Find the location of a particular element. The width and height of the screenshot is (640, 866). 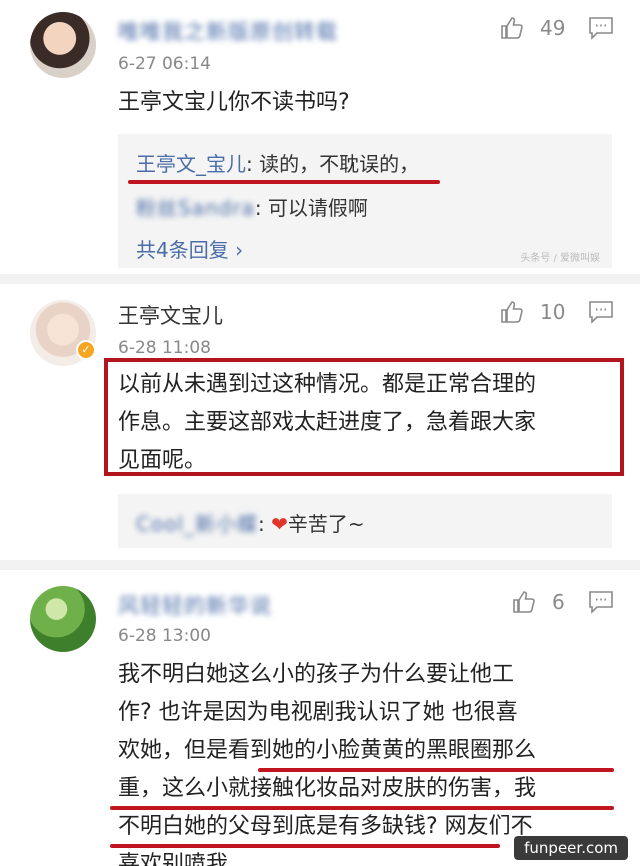

replies-box: Cool_新小蝶: ❤辛苦了~ is located at coordinates (365, 521).